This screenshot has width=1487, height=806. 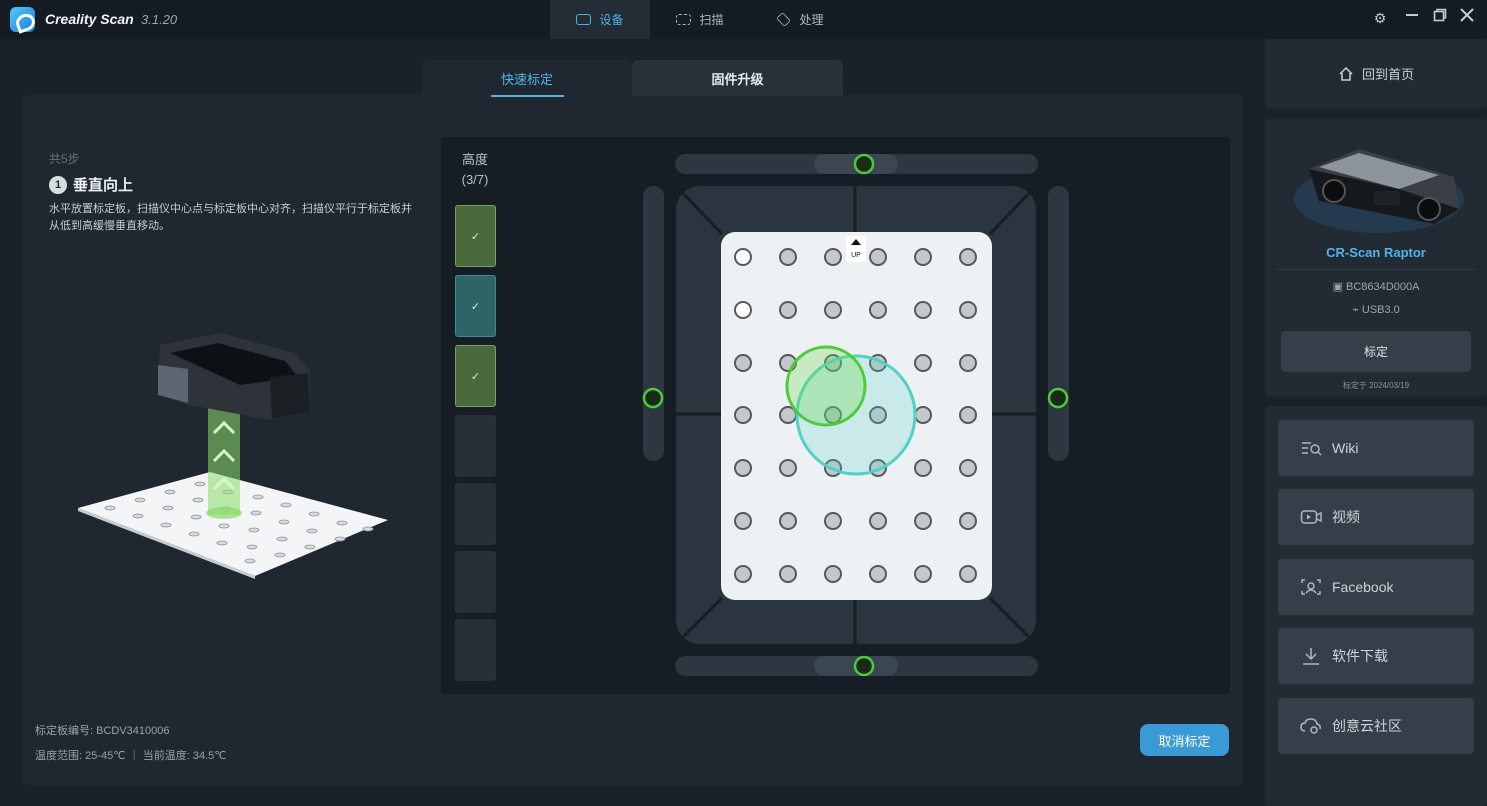 I want to click on facebook-link-button: Facebook, so click(x=1376, y=587).